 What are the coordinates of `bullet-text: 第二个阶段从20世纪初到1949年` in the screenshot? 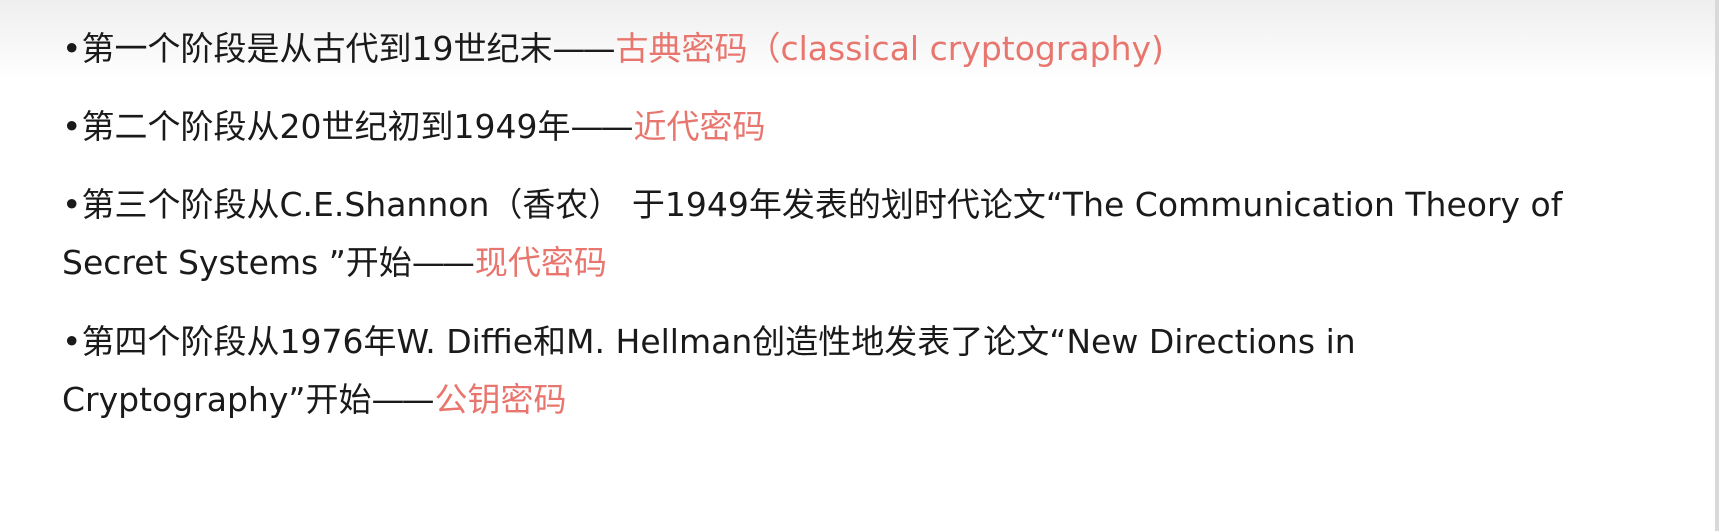 It's located at (326, 126).